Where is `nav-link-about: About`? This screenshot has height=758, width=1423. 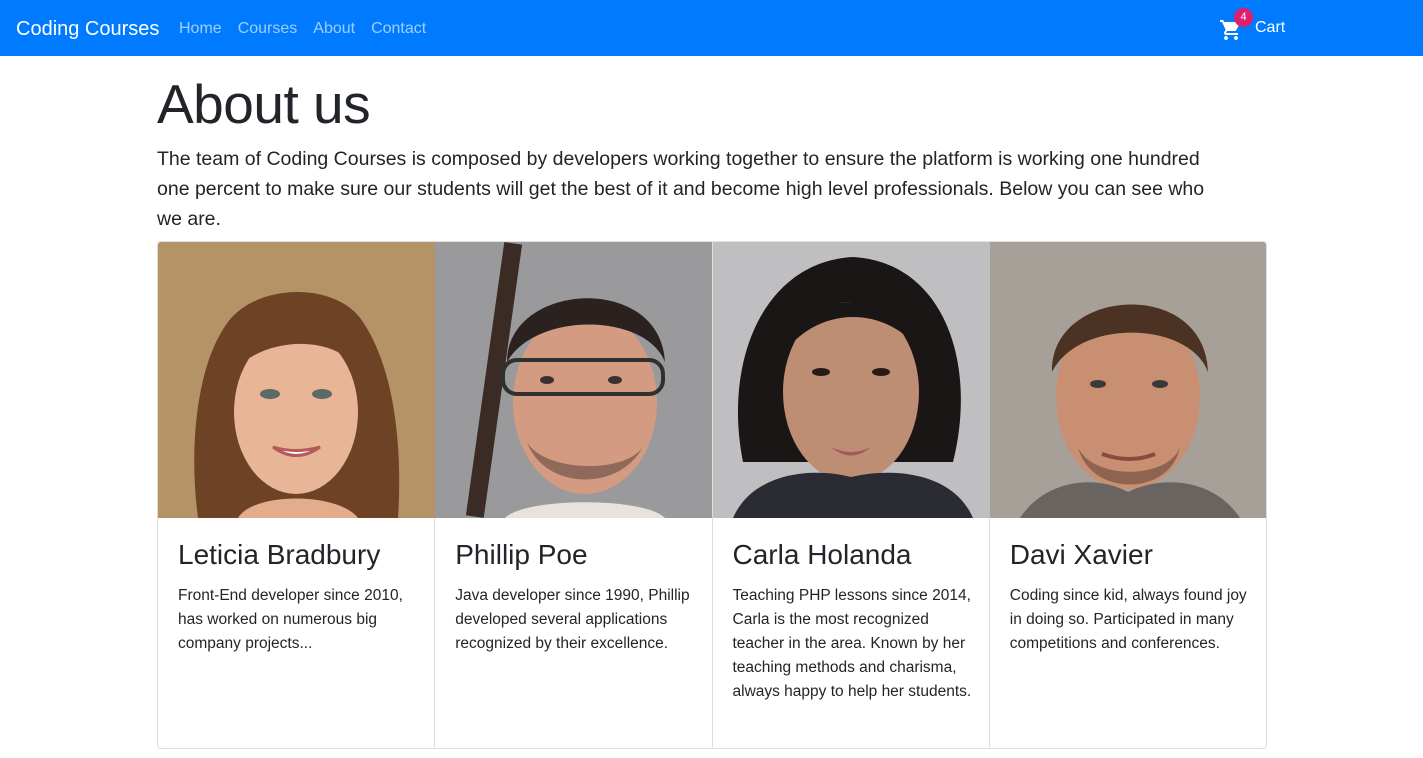 nav-link-about: About is located at coordinates (334, 29).